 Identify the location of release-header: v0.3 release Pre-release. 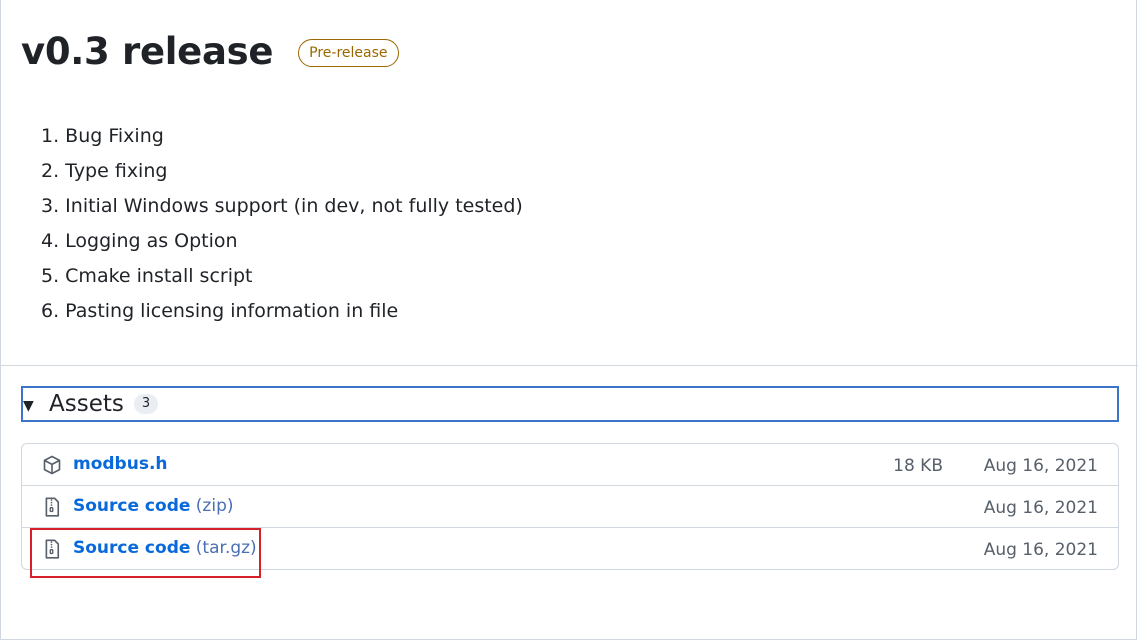
(210, 52).